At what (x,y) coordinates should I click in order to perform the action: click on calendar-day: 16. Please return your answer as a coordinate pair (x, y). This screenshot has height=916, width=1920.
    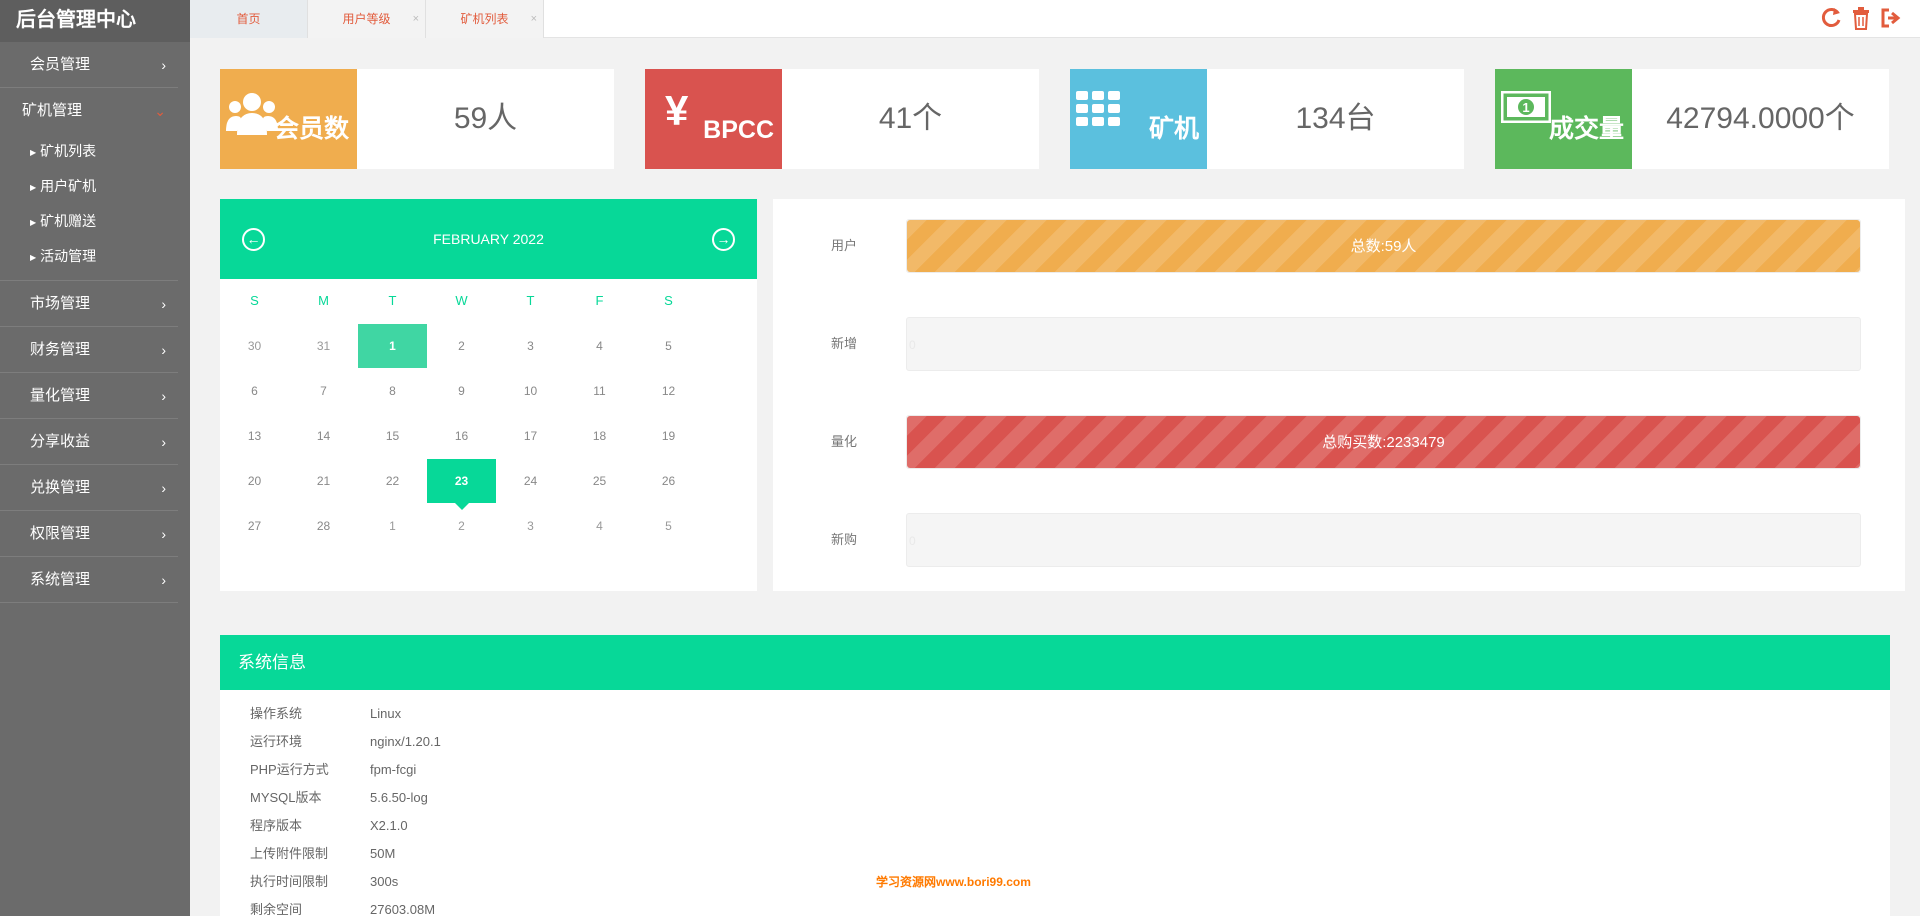
    Looking at the image, I should click on (461, 436).